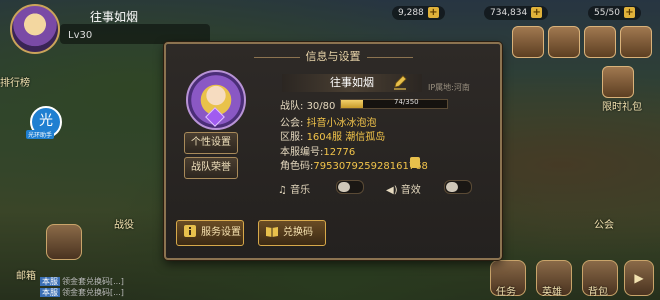  Describe the element at coordinates (190, 231) in the screenshot. I see `info-icon` at that location.